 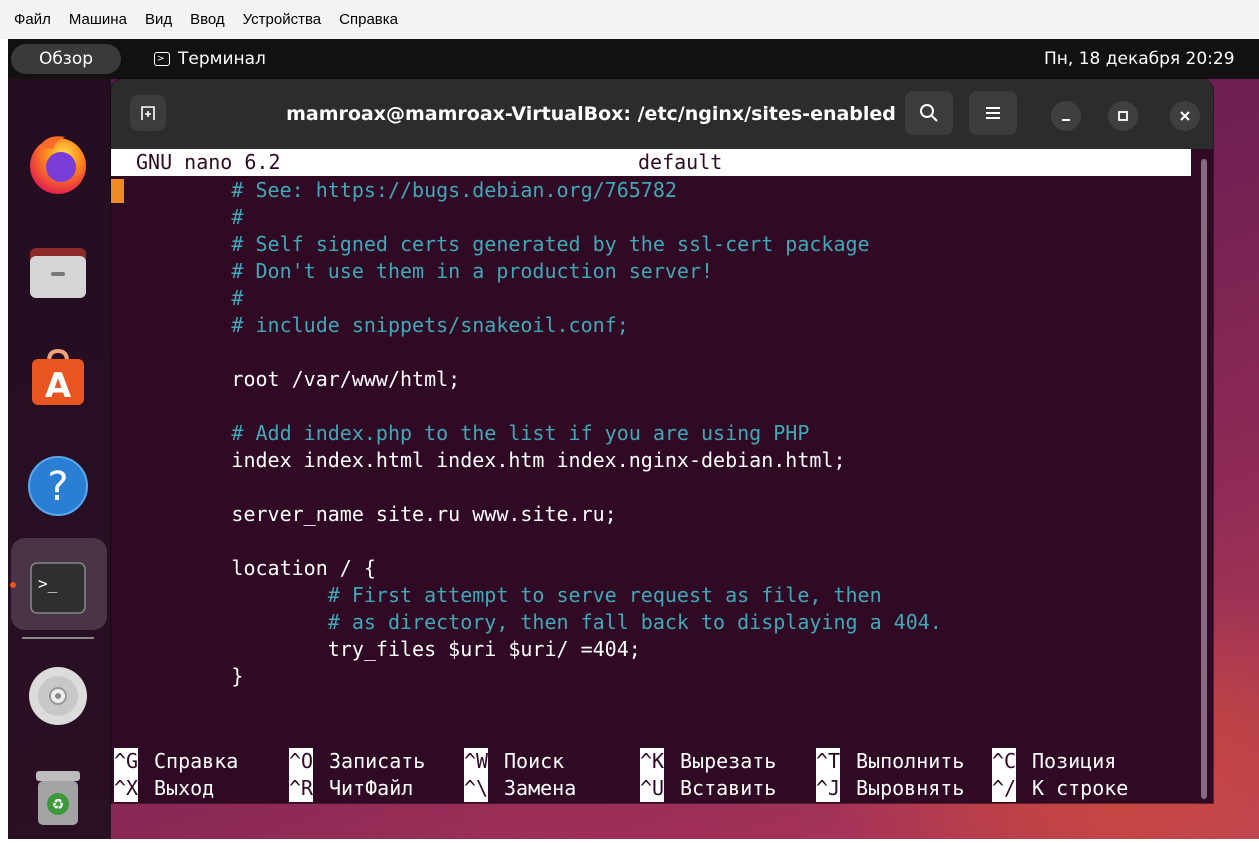 I want to click on help-icon: ?, so click(x=58, y=486).